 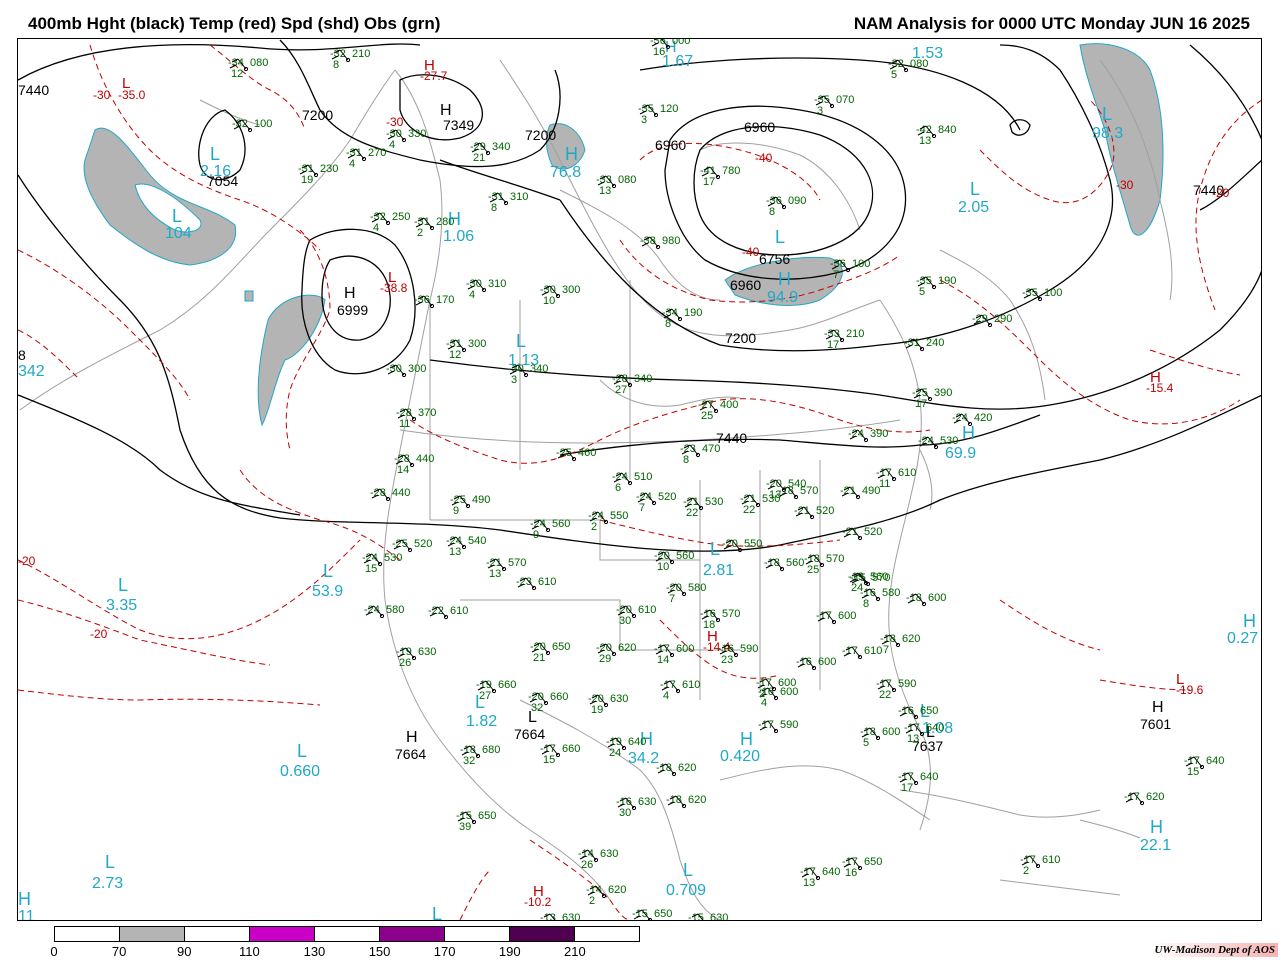 I want to click on legend-tick: 210, so click(x=575, y=951).